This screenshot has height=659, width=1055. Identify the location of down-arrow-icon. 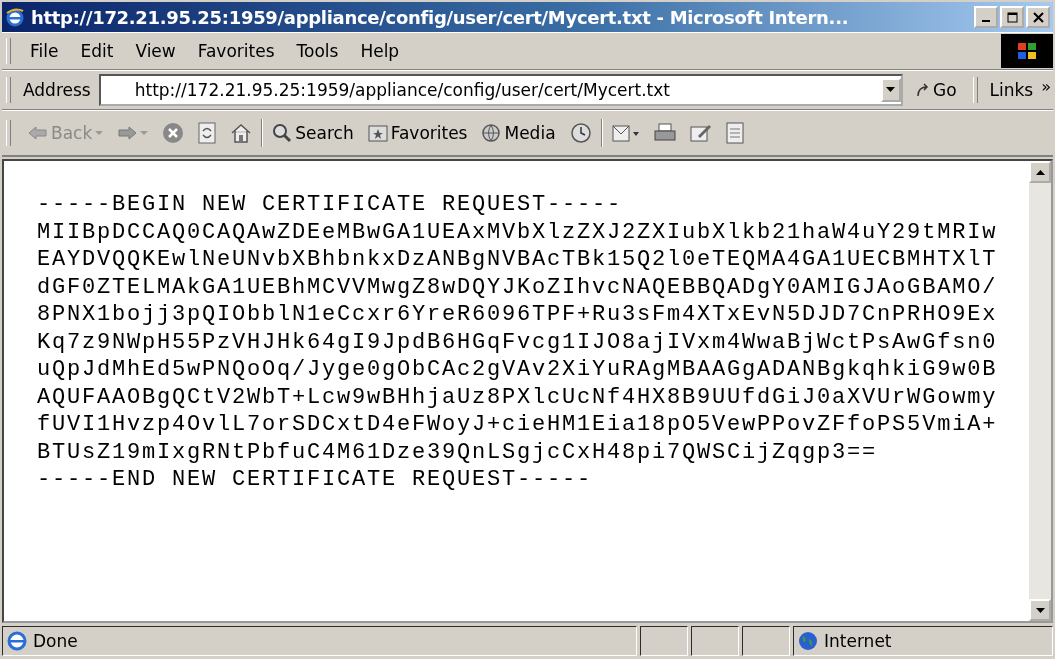
(1040, 610).